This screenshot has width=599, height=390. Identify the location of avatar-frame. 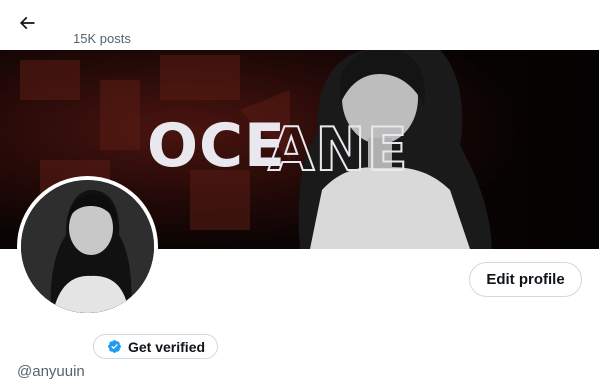
(87, 246).